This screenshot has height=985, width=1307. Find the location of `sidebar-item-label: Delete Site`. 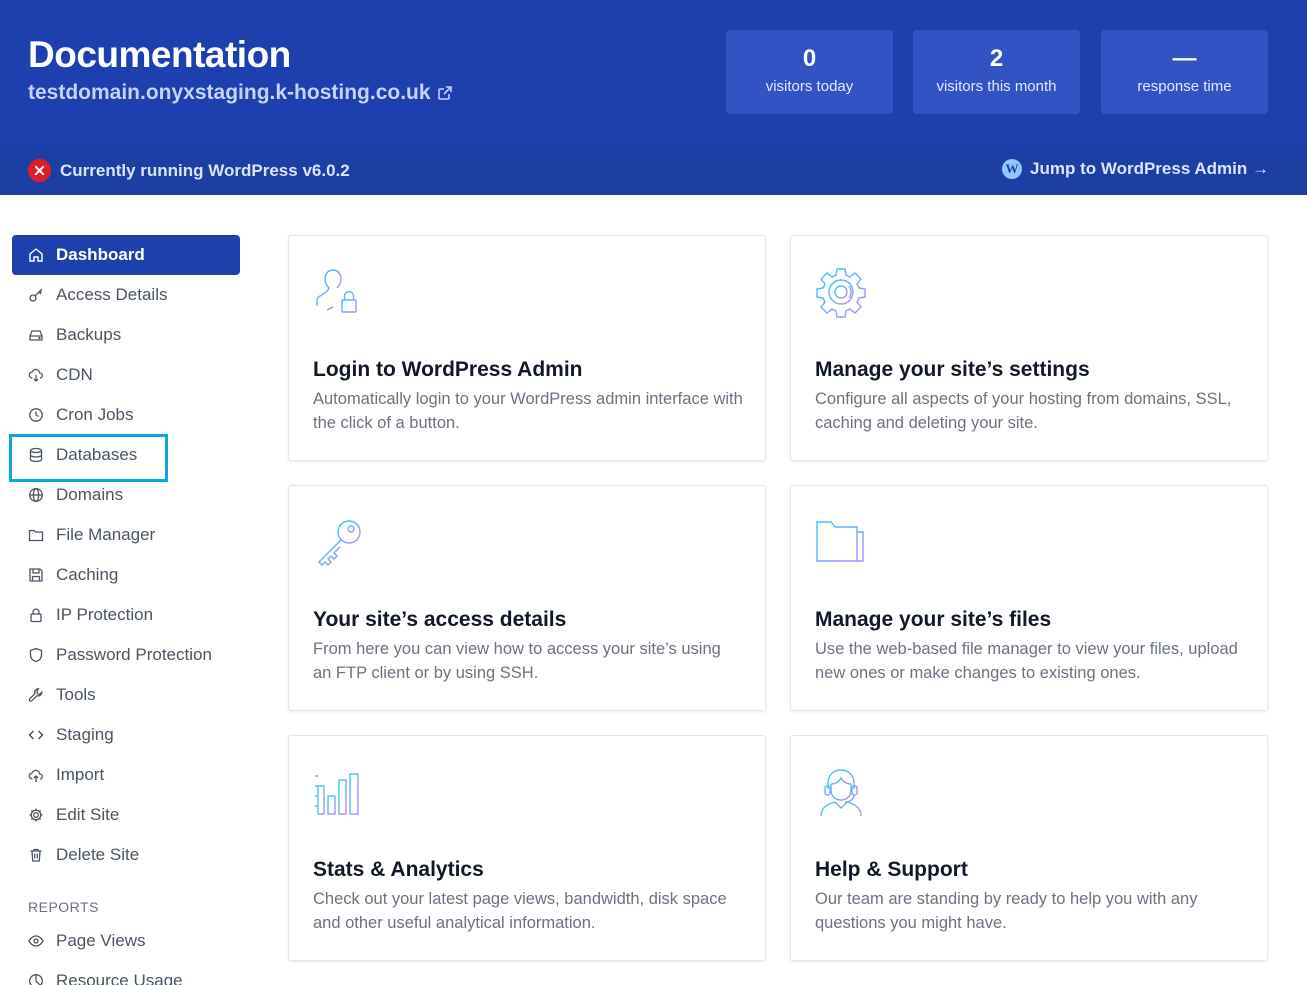

sidebar-item-label: Delete Site is located at coordinates (98, 854).